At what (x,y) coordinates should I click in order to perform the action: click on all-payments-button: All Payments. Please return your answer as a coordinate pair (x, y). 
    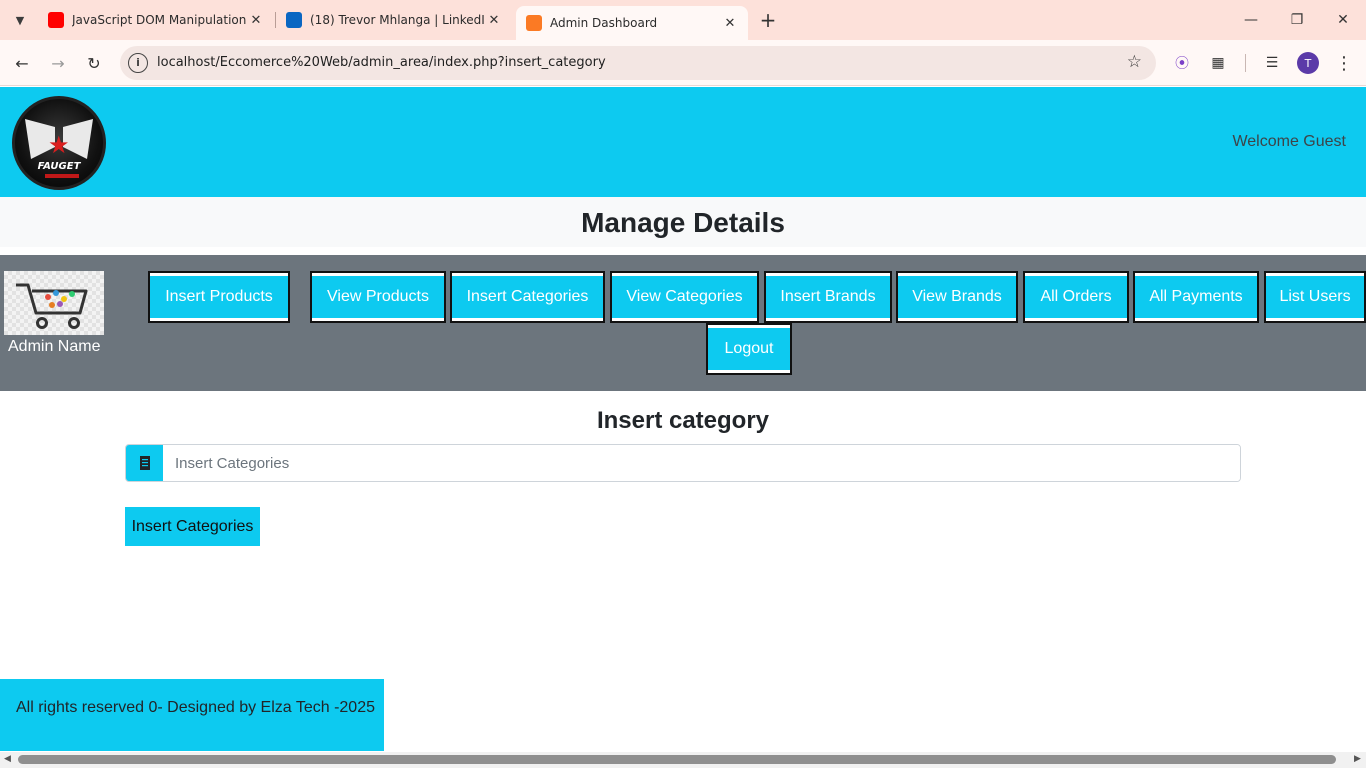
    Looking at the image, I should click on (1196, 297).